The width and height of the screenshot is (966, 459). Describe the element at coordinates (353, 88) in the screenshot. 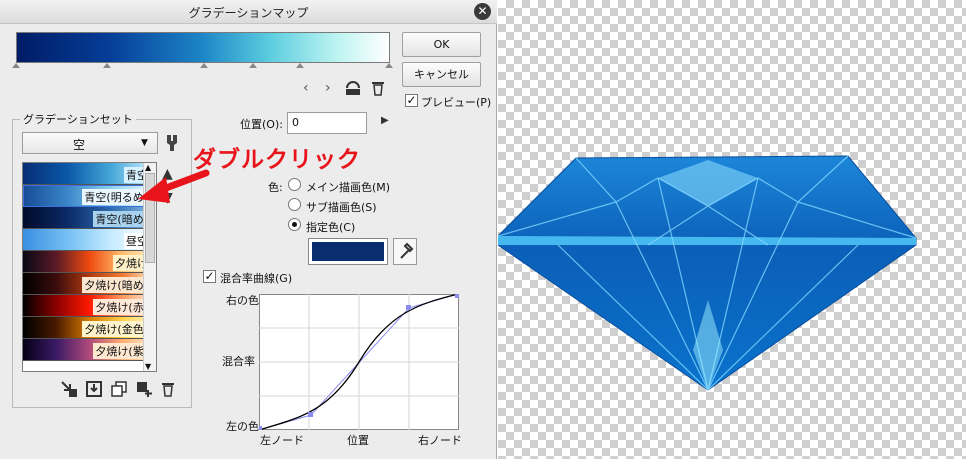

I see `reverse-gradient-icon` at that location.